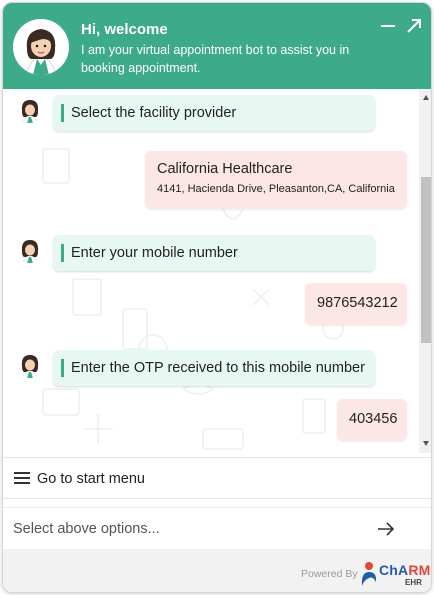 Image resolution: width=434 pixels, height=595 pixels. What do you see at coordinates (388, 26) in the screenshot?
I see `minimize-icon` at bounding box center [388, 26].